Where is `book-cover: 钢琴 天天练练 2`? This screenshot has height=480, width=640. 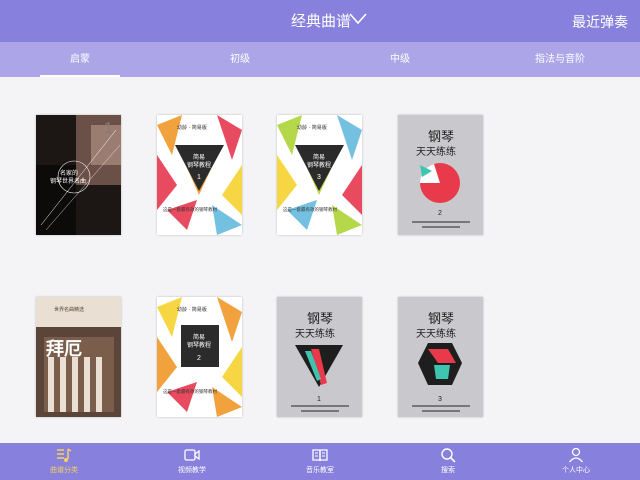 book-cover: 钢琴 天天练练 2 is located at coordinates (440, 175).